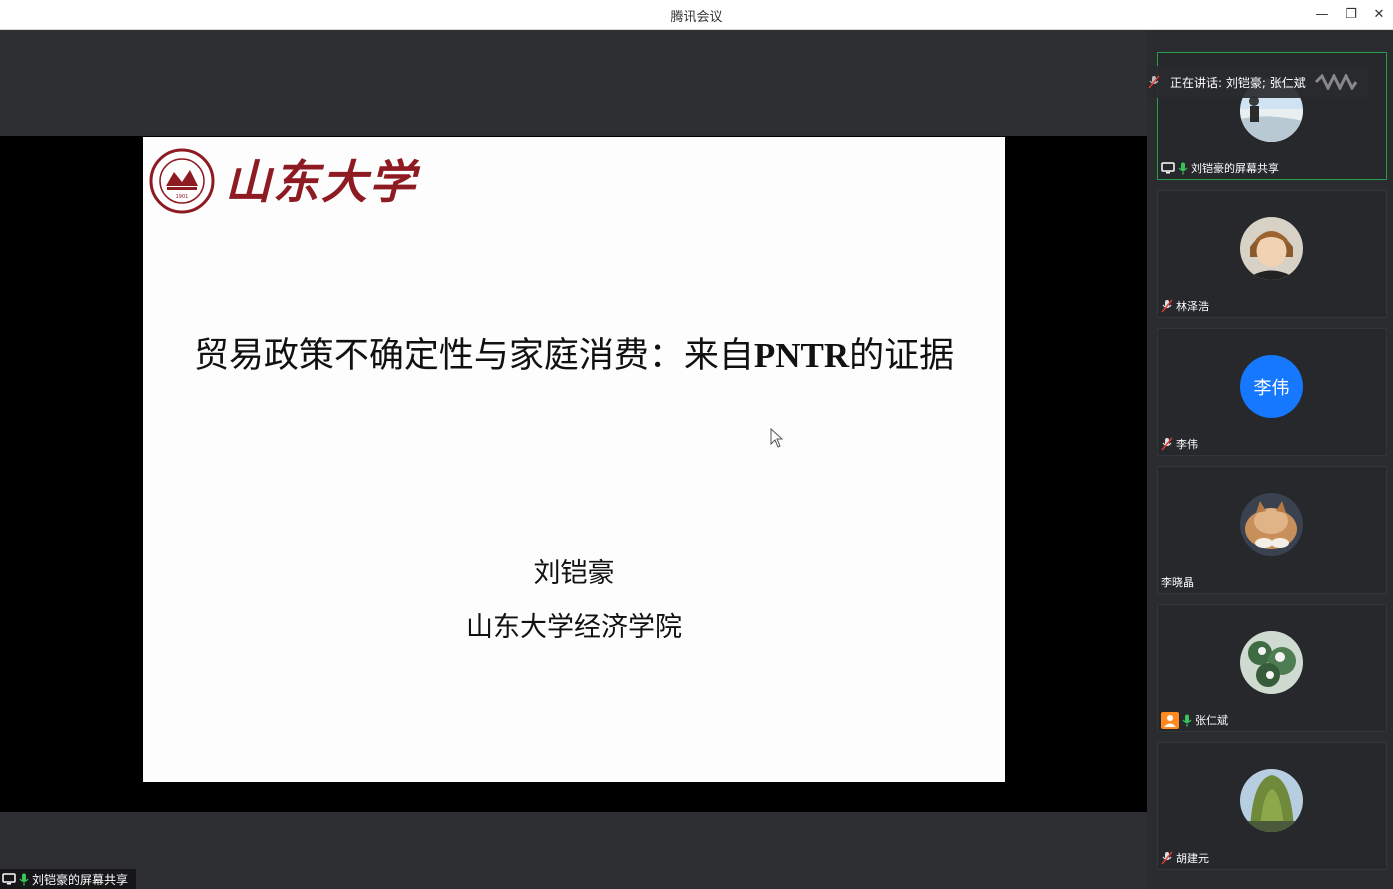 The image size is (1393, 889). I want to click on participant-name: 林泽浩, so click(1192, 306).